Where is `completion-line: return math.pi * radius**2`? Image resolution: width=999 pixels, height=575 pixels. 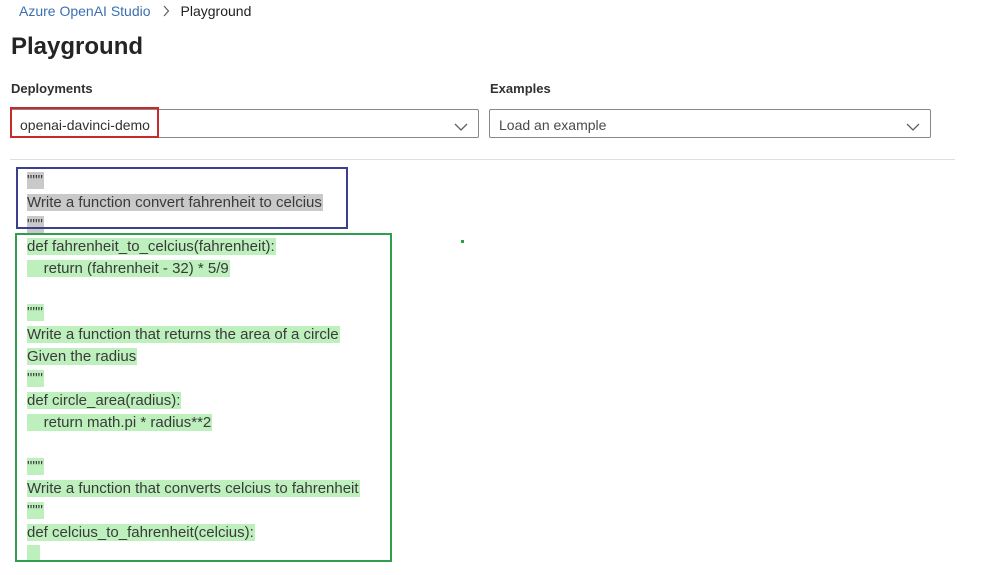 completion-line: return math.pi * radius**2 is located at coordinates (120, 422).